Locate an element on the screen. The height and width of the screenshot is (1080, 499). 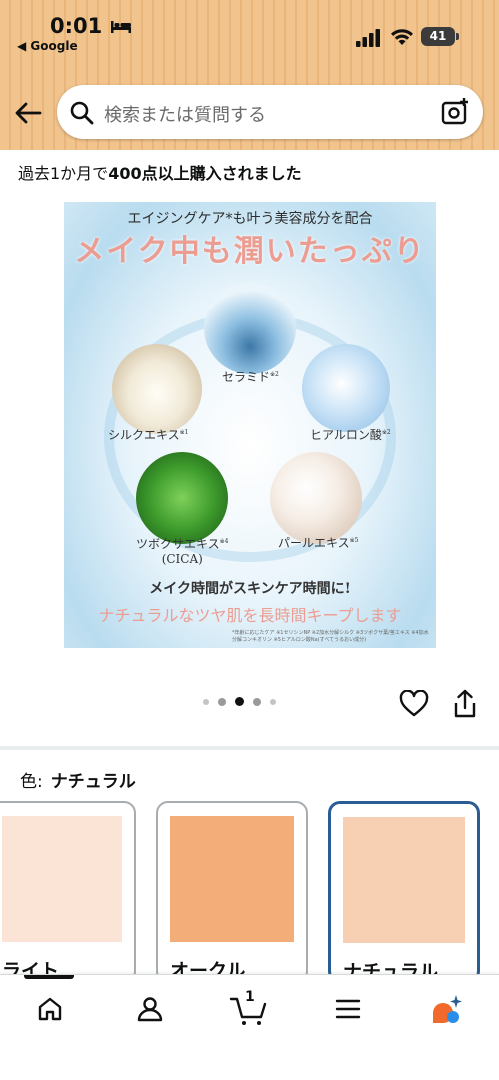
purchase-highlight: 400点以上購入されました is located at coordinates (205, 173).